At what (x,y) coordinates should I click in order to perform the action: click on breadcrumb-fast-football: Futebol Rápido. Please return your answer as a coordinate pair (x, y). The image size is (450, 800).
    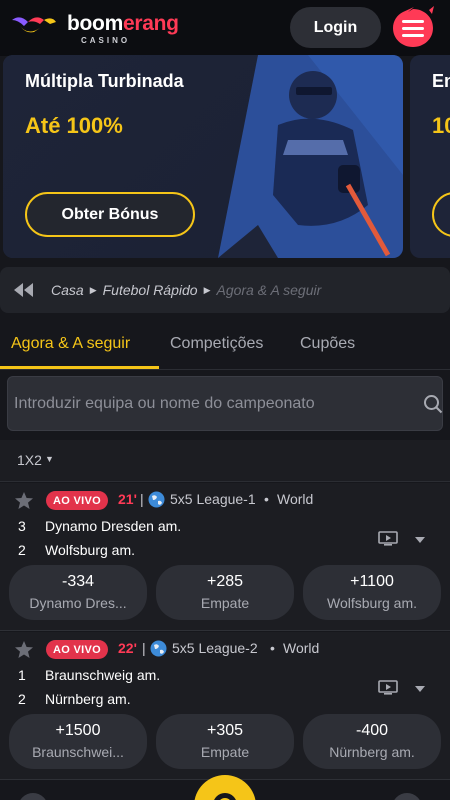
    Looking at the image, I should click on (150, 290).